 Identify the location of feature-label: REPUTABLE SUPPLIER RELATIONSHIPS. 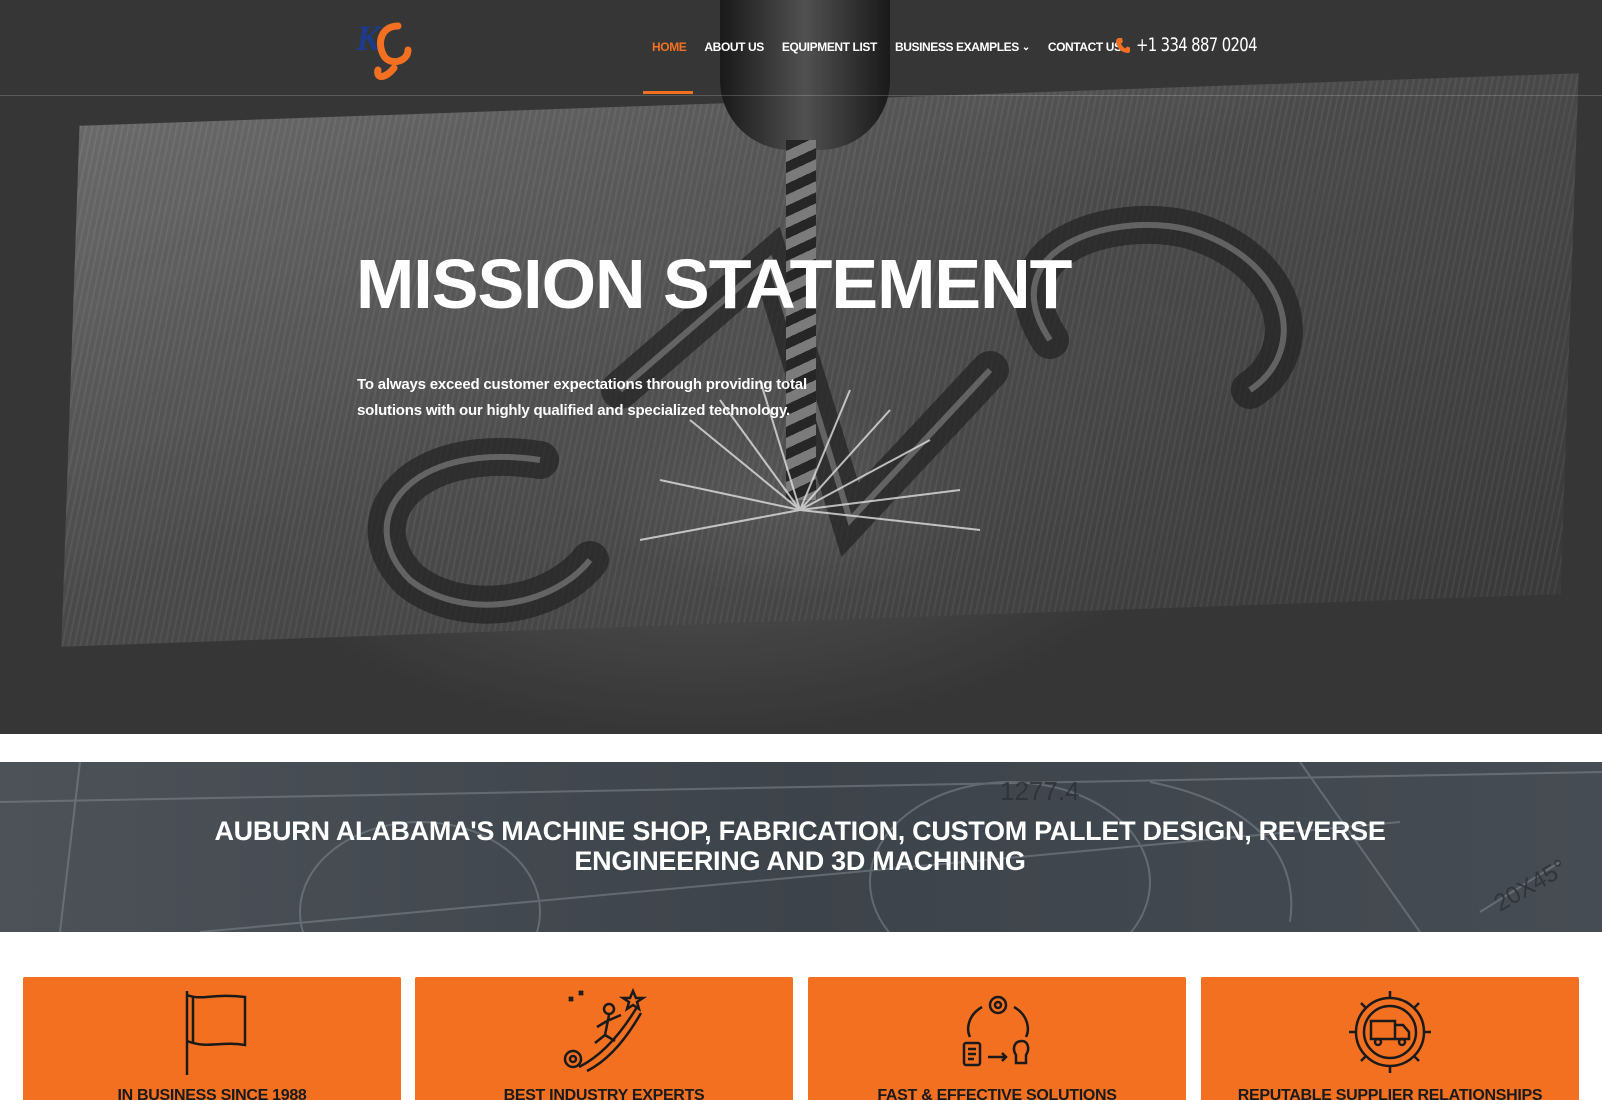
(1390, 1093).